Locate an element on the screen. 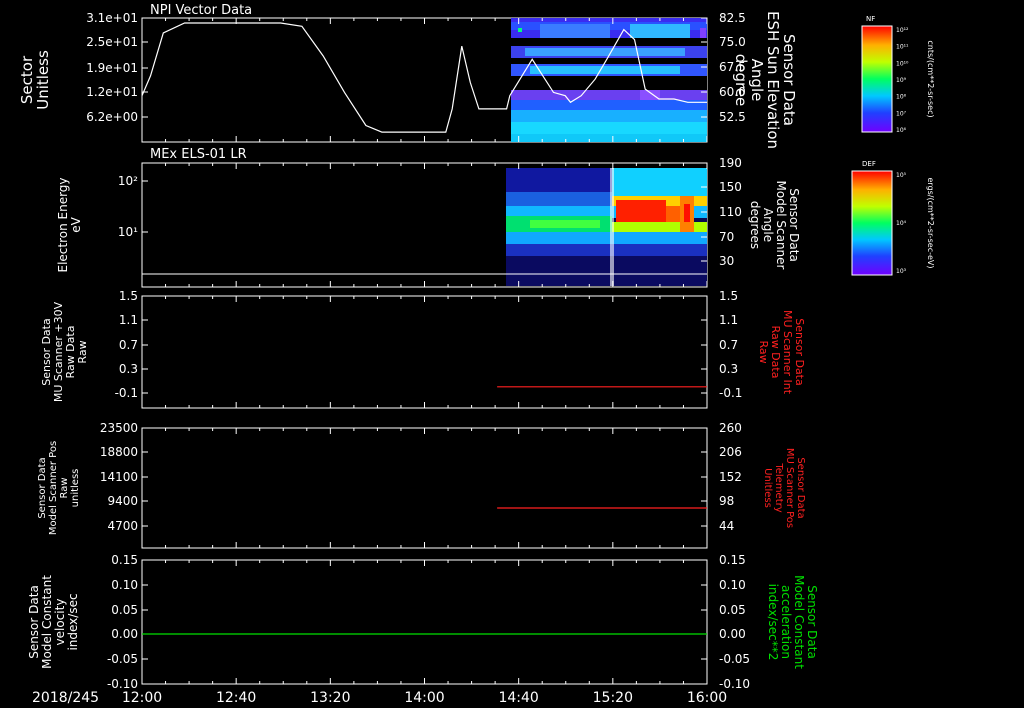  y-tick-label: 0.00 is located at coordinates (124, 634).